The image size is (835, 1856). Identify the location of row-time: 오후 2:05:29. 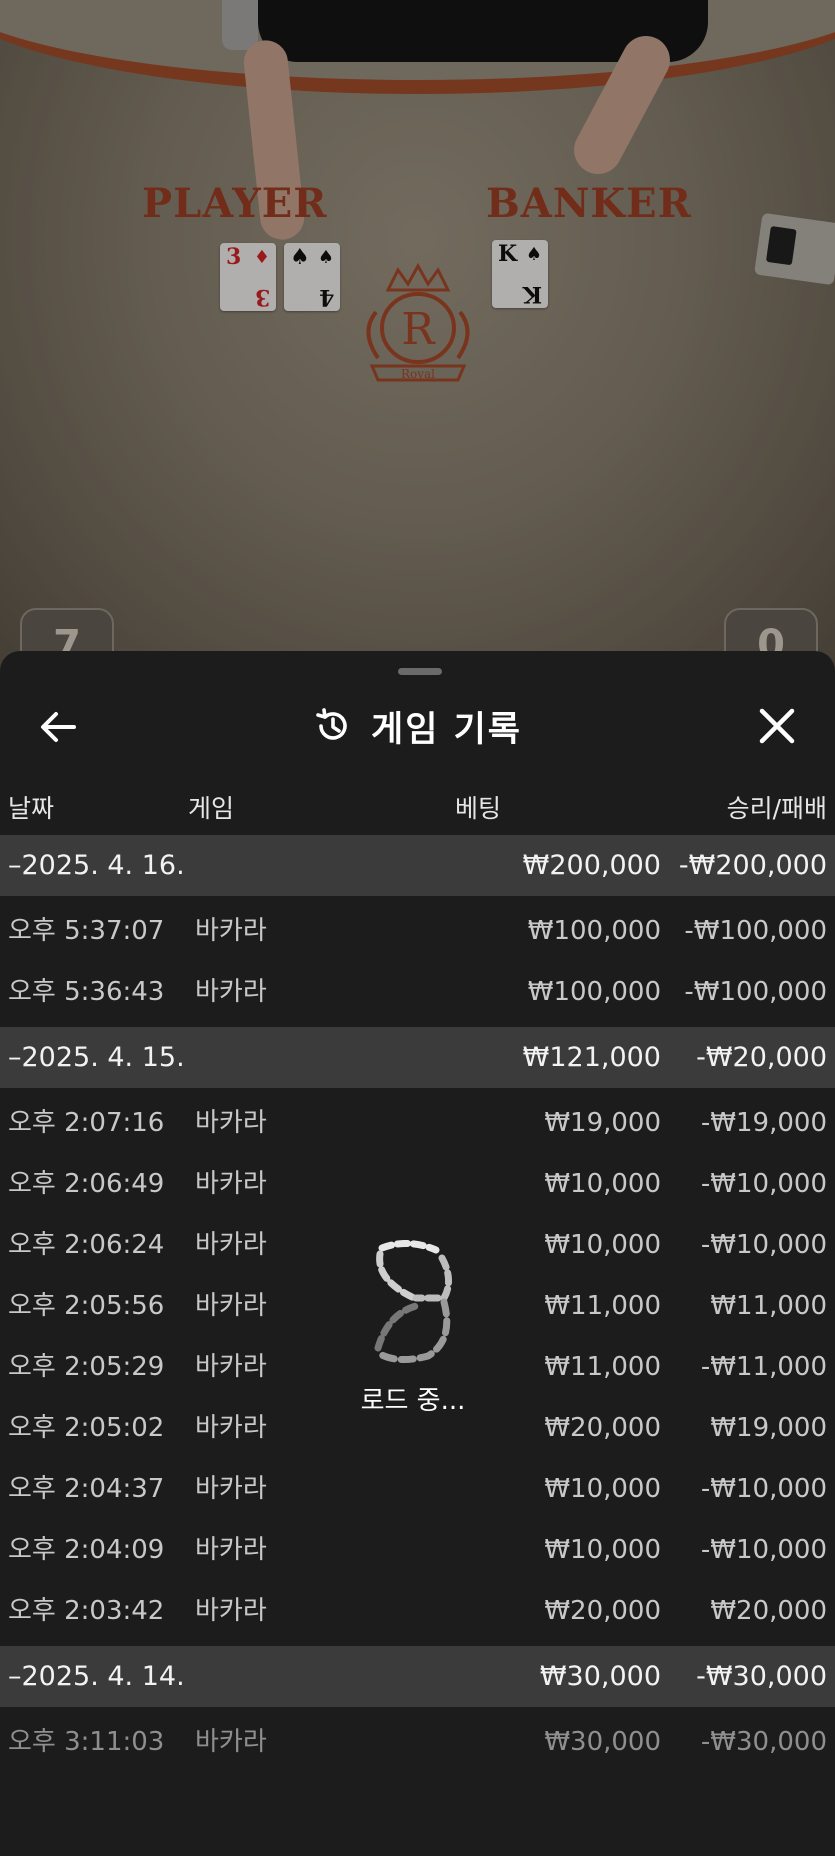
(86, 1367).